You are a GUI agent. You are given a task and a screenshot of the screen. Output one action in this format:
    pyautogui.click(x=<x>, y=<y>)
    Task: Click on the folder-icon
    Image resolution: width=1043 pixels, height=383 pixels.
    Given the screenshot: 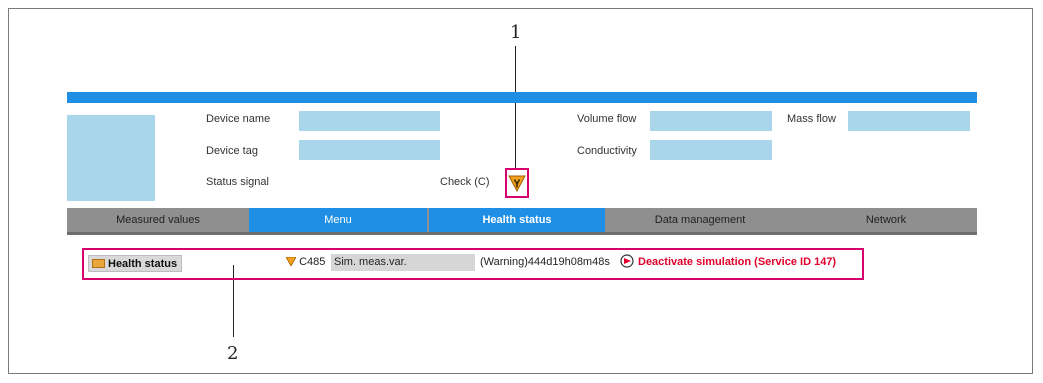 What is the action you would take?
    pyautogui.click(x=98, y=263)
    